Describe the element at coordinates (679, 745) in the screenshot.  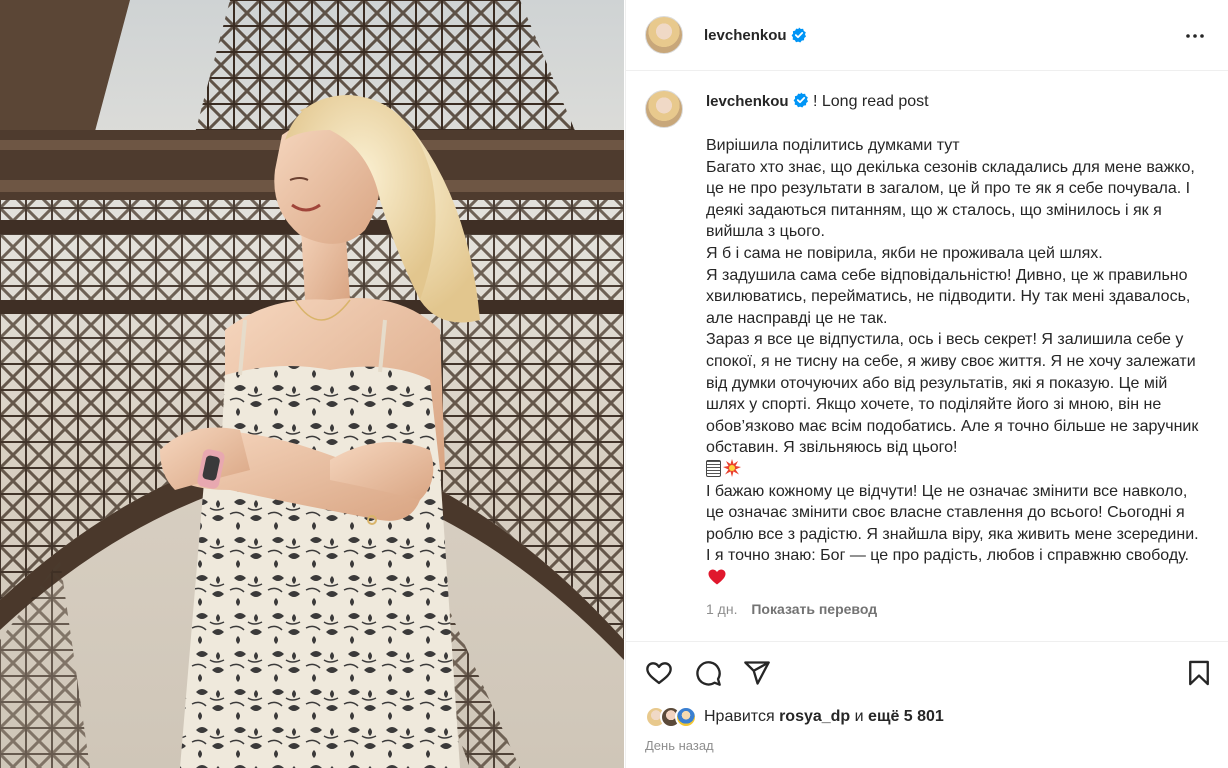
I see `post-time: День назад` at that location.